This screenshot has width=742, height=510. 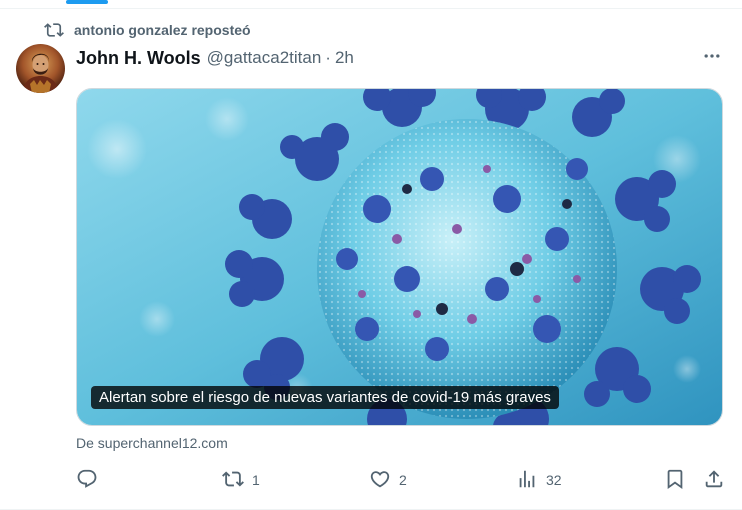 I want to click on views-button: 32, so click(x=539, y=480).